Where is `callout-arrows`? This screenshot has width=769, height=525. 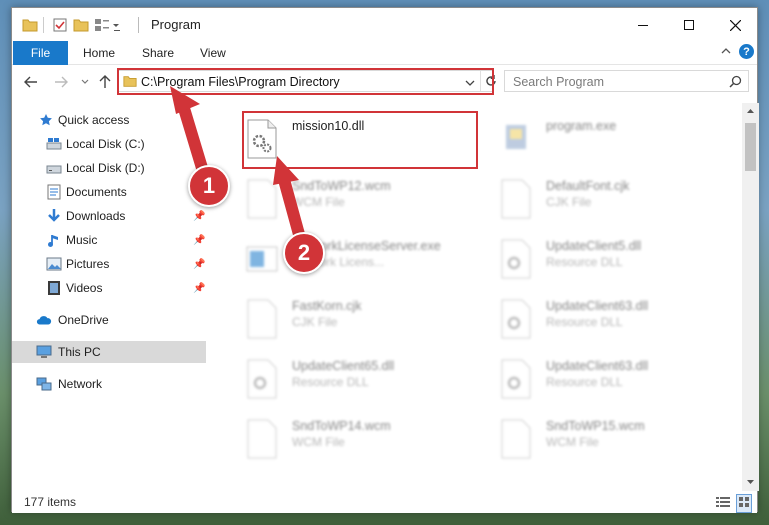
callout-arrows is located at coordinates (238, 165).